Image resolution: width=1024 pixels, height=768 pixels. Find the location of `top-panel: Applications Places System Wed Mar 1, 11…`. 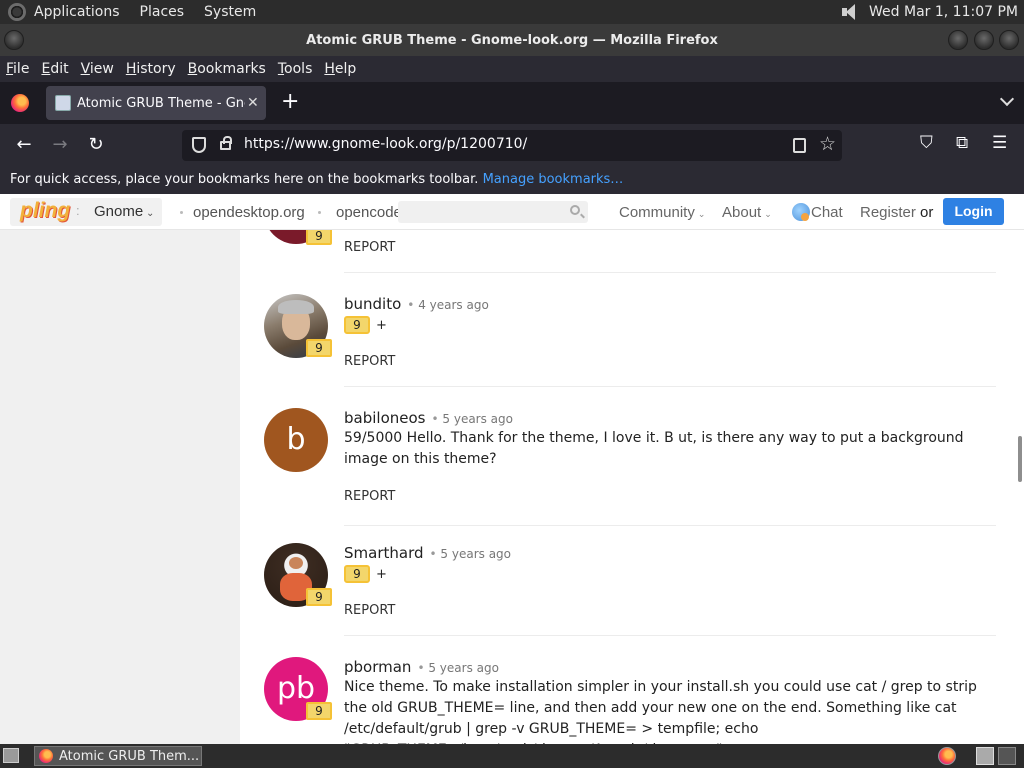

top-panel: Applications Places System Wed Mar 1, 11… is located at coordinates (512, 12).